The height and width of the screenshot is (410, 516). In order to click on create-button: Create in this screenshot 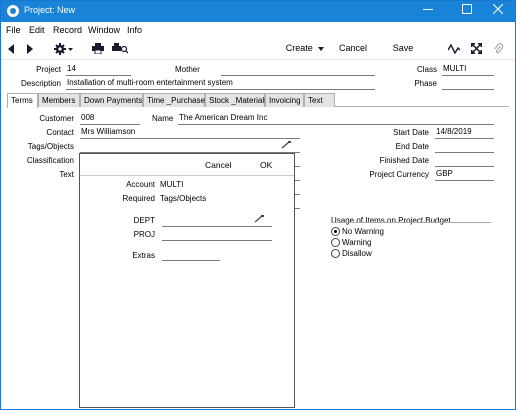, I will do `click(305, 49)`.